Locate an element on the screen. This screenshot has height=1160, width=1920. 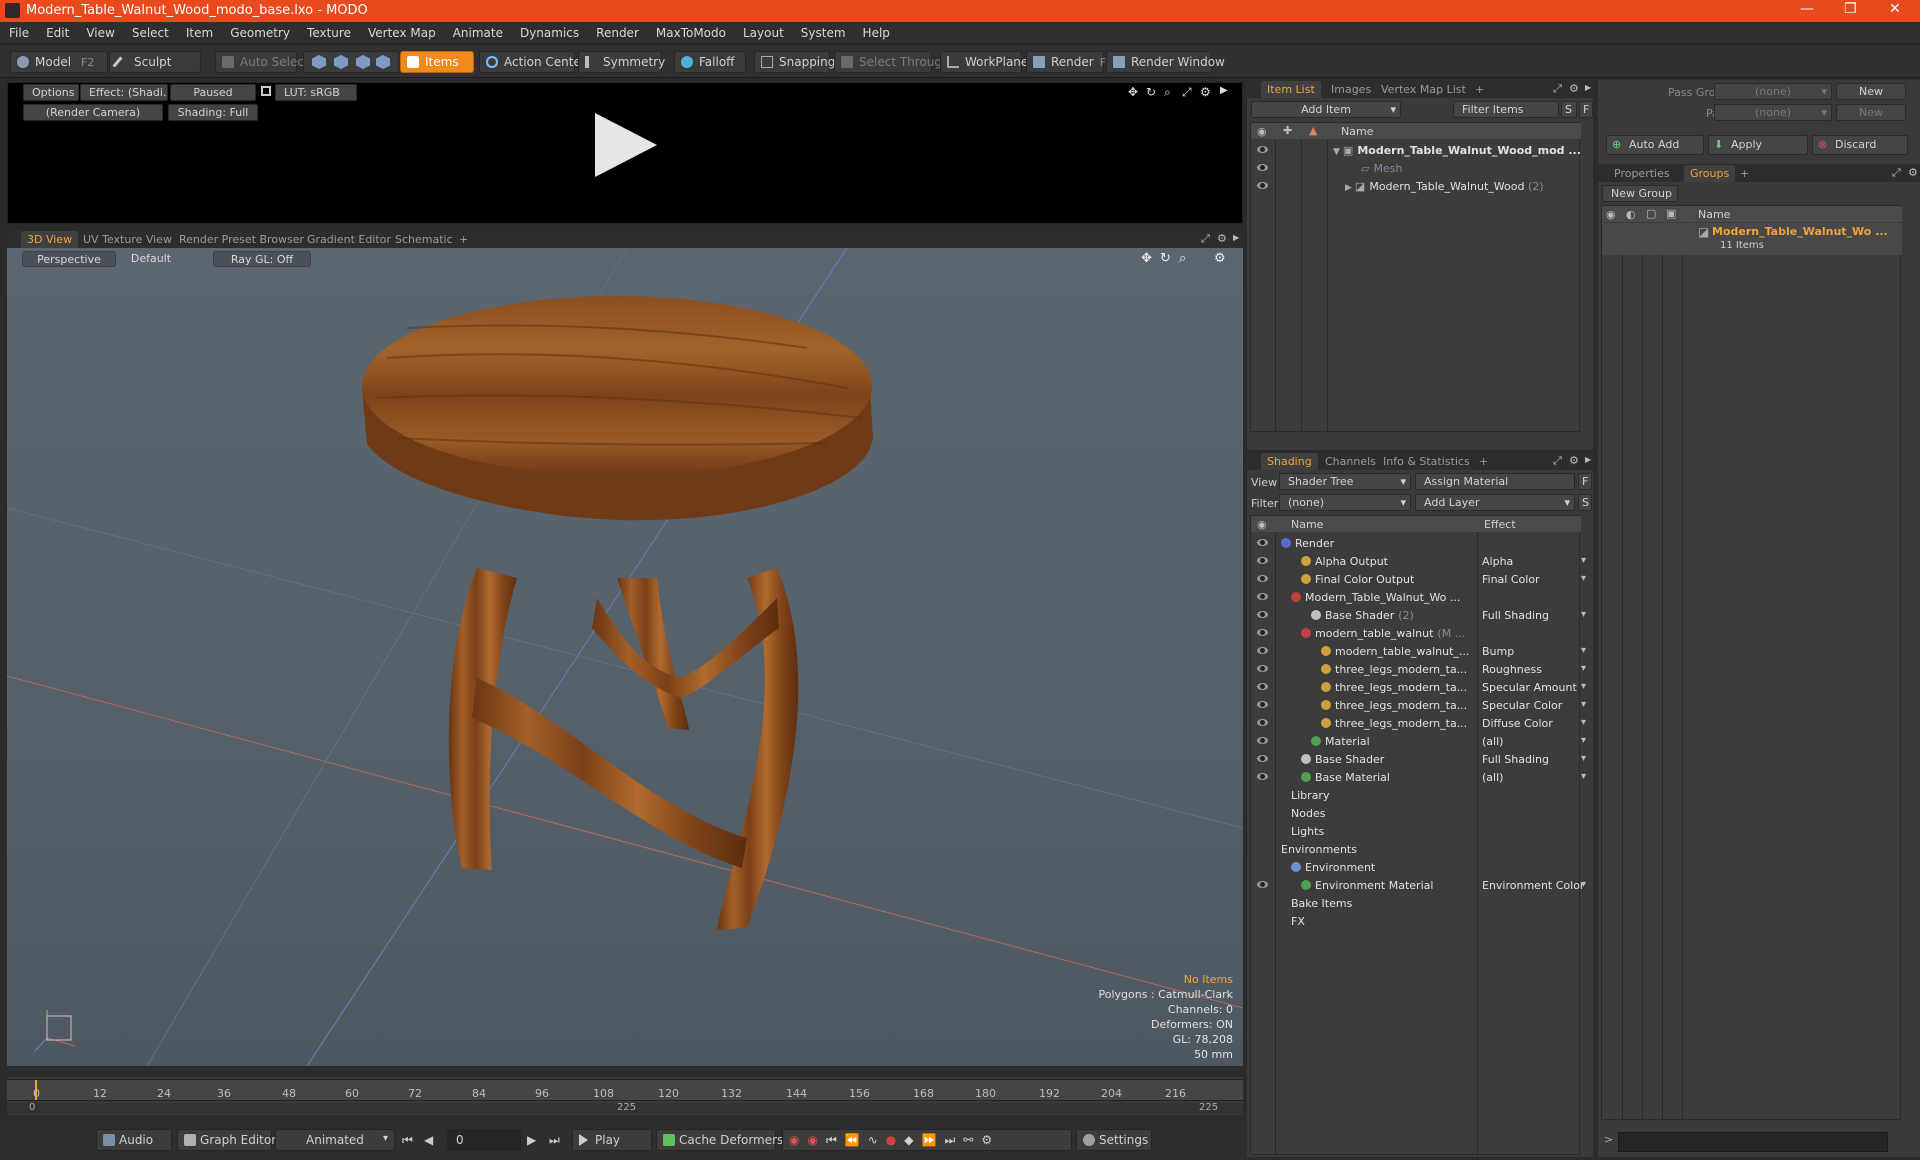
shader-tree-row: three_legs_modern_ta... Roughness is located at coordinates (1418, 669).